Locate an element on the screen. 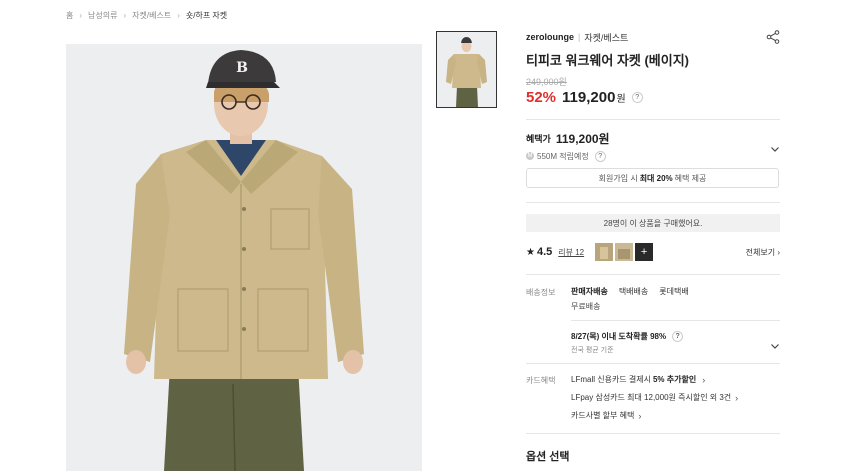  shipping-method-seller: 판매자배송 is located at coordinates (589, 291).